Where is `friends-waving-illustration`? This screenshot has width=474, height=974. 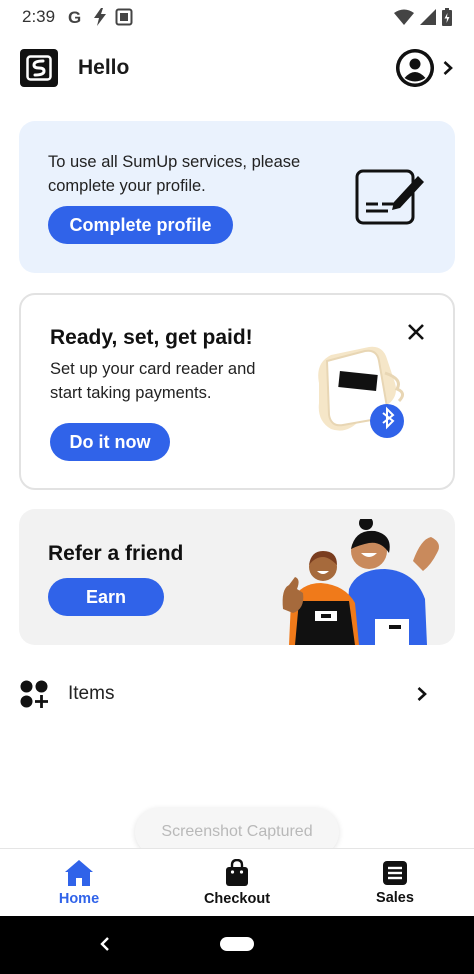 friends-waving-illustration is located at coordinates (360, 582).